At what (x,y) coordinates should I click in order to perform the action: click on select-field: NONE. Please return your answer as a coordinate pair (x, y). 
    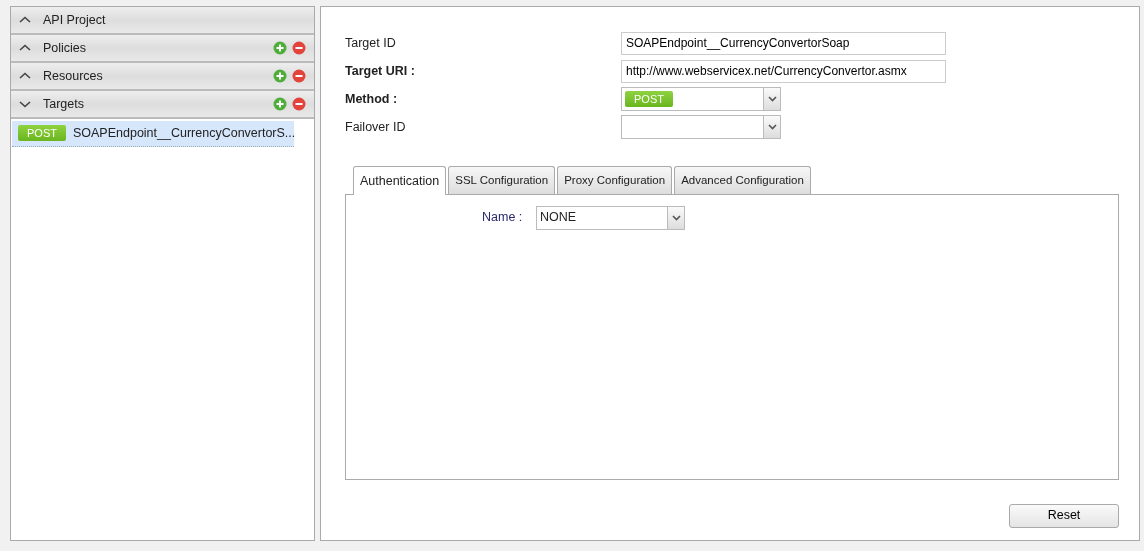
    Looking at the image, I should click on (610, 217).